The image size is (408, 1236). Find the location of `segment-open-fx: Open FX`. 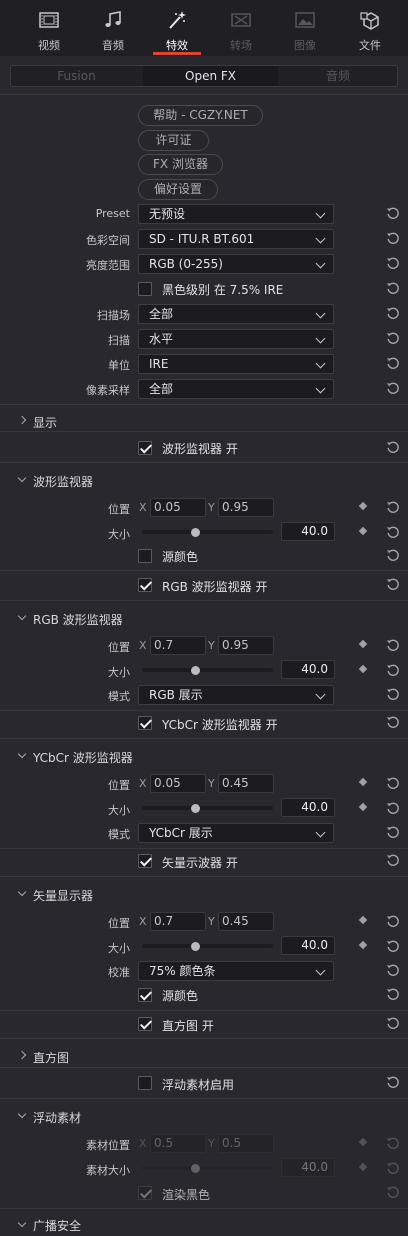

segment-open-fx: Open FX is located at coordinates (210, 76).